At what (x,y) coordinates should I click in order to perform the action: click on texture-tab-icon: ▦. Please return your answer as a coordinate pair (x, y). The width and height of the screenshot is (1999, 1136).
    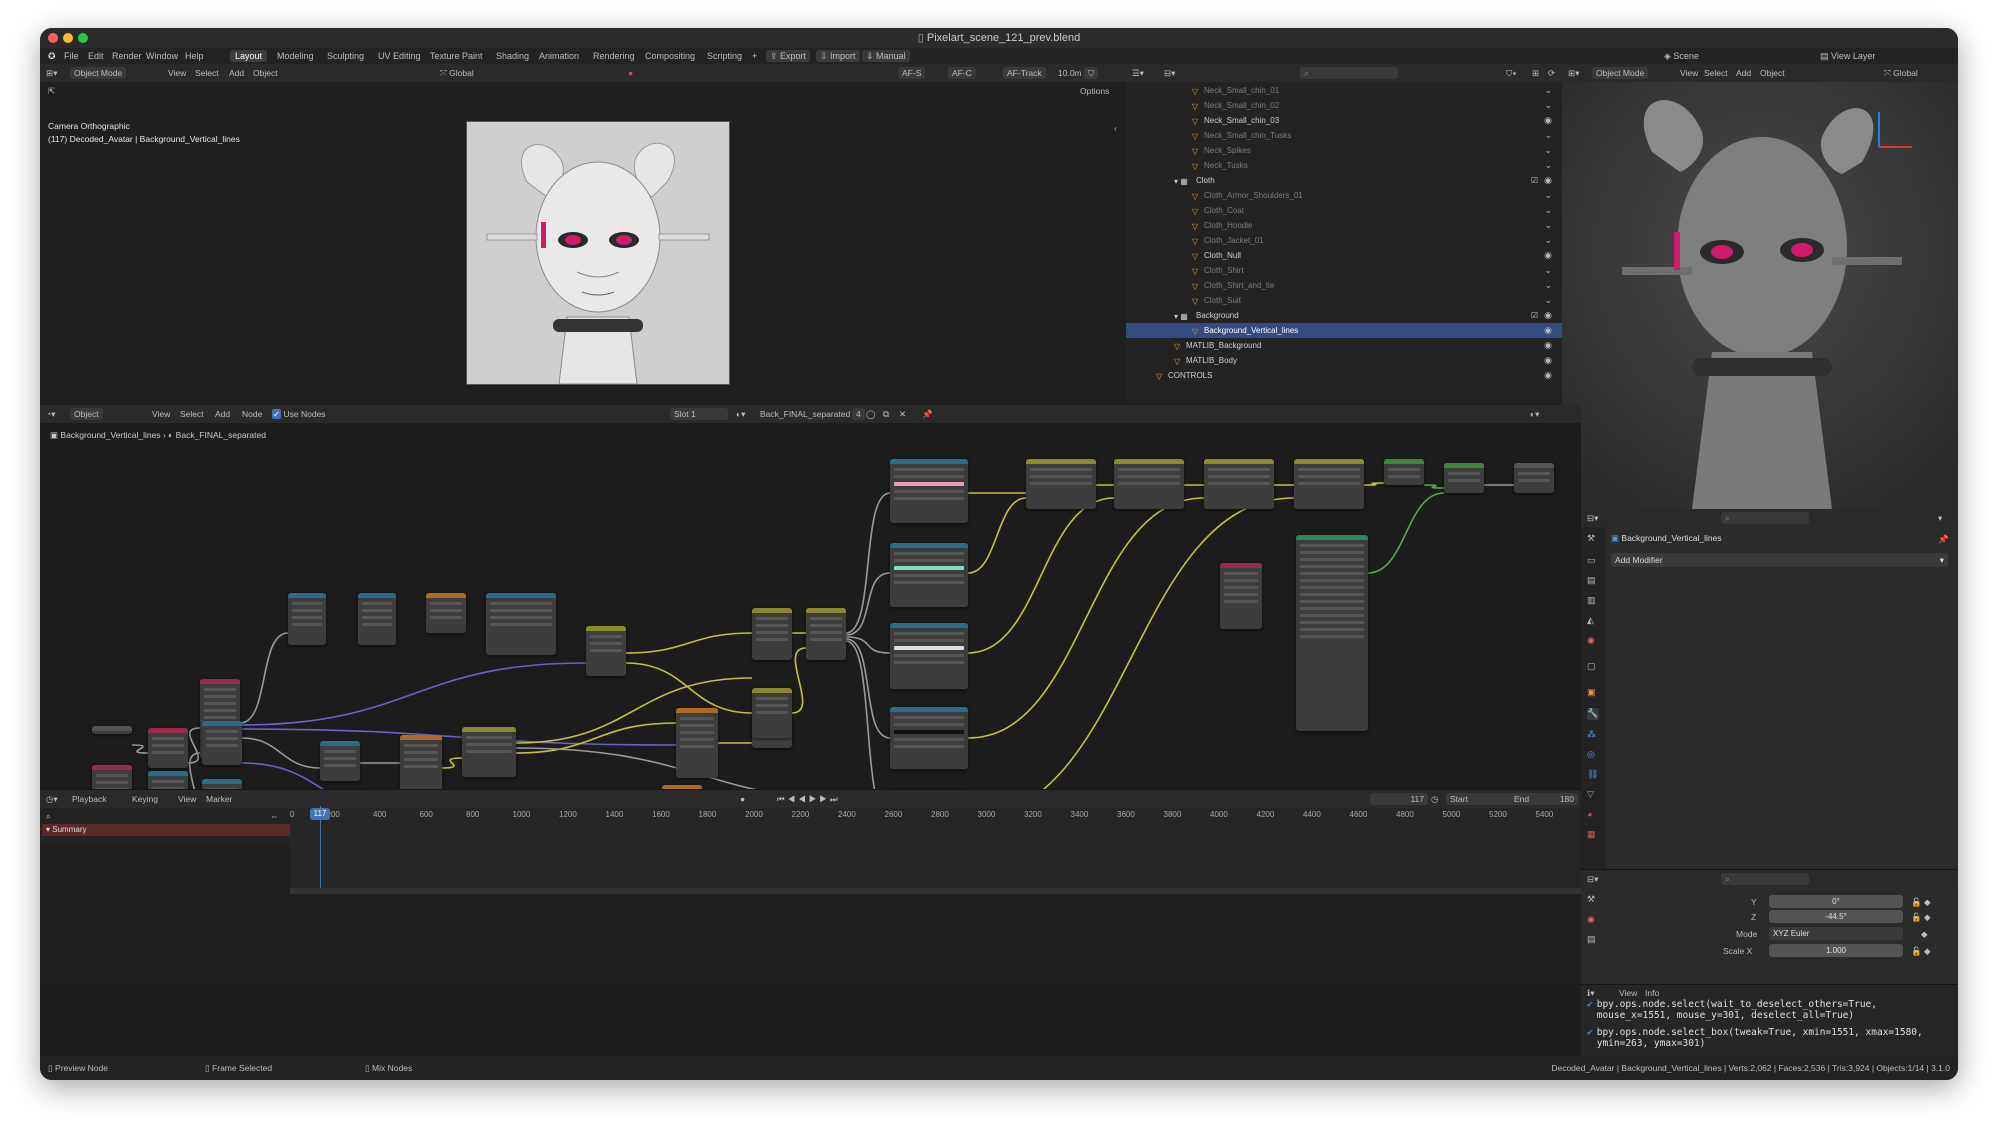
    Looking at the image, I should click on (1593, 835).